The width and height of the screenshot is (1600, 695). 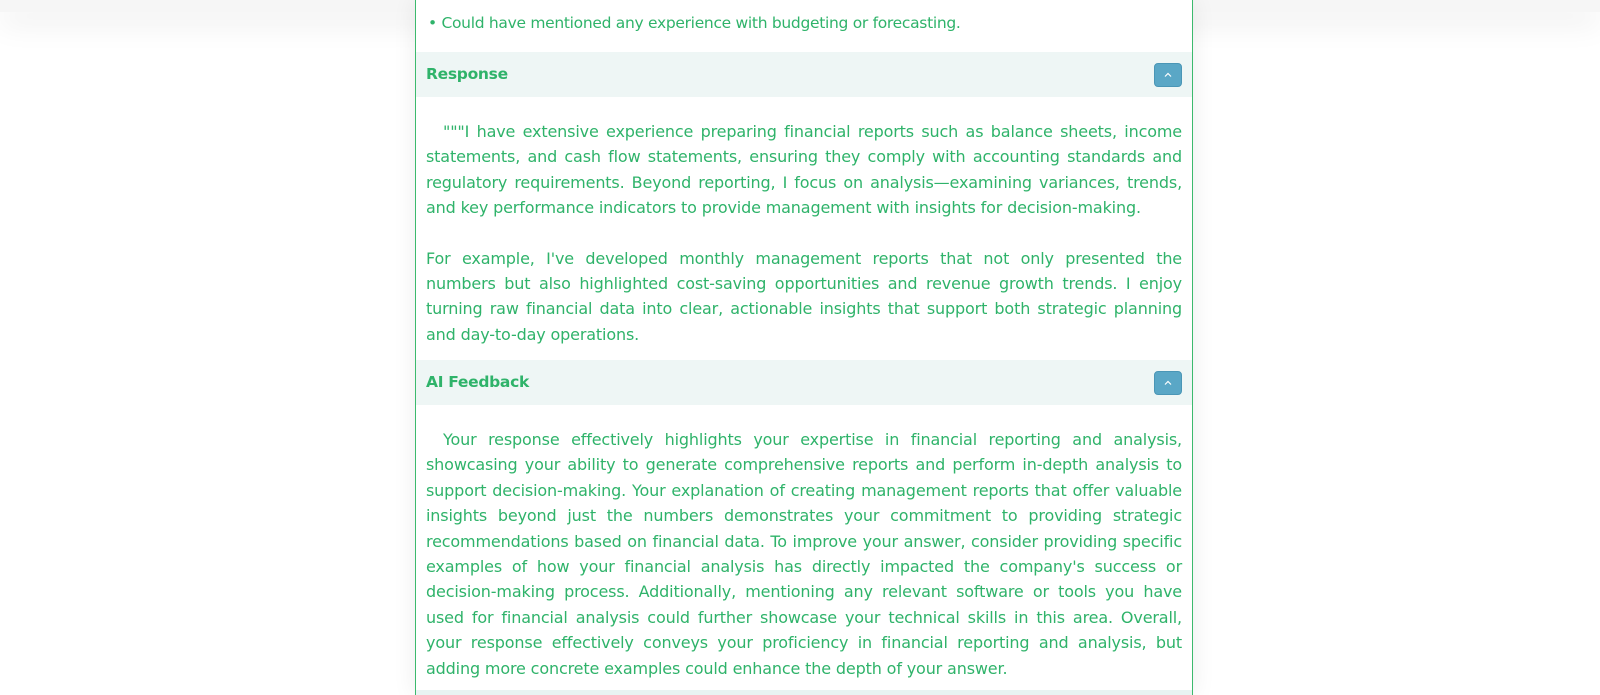 I want to click on response-section-header: Response, so click(x=804, y=74).